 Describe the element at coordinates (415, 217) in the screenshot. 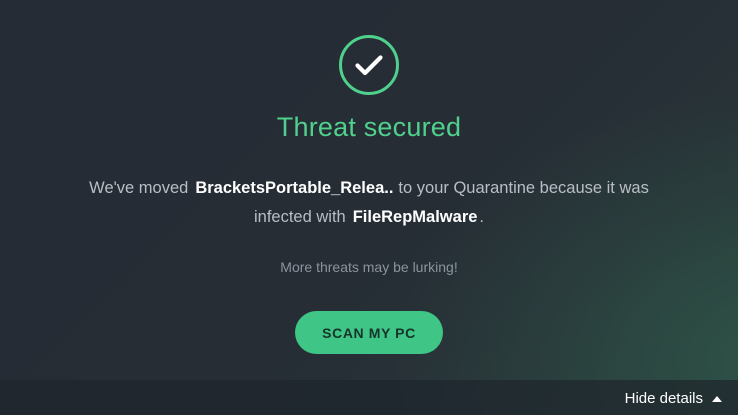

I see `threat-name: FileRepMalware` at that location.